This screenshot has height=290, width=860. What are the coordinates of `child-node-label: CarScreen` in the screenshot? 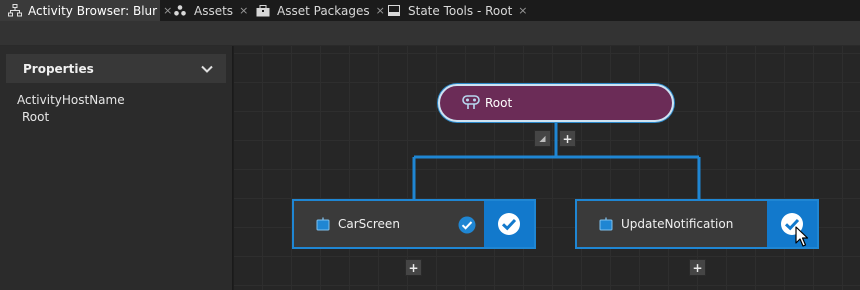 It's located at (369, 224).